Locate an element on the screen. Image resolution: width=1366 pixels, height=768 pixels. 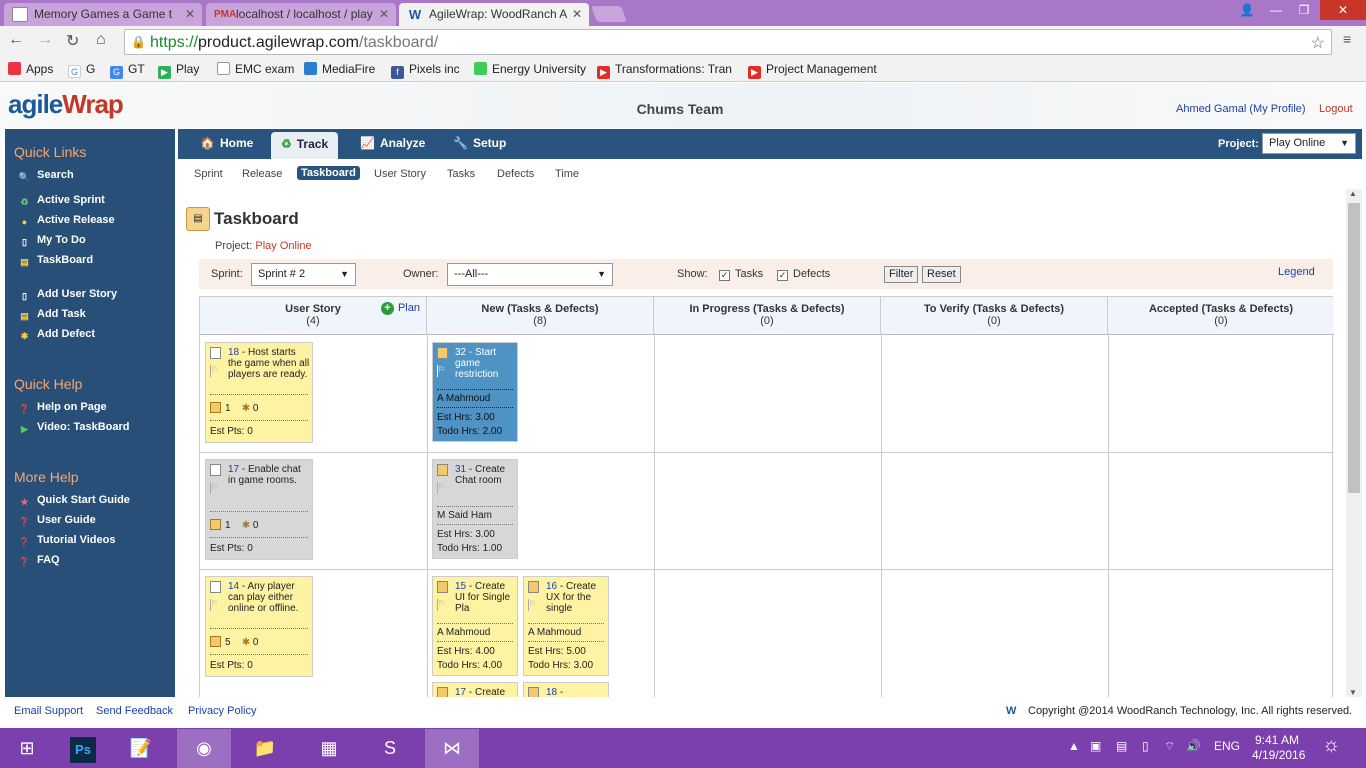
scroll-down-icon: ▼ is located at coordinates (1353, 692).